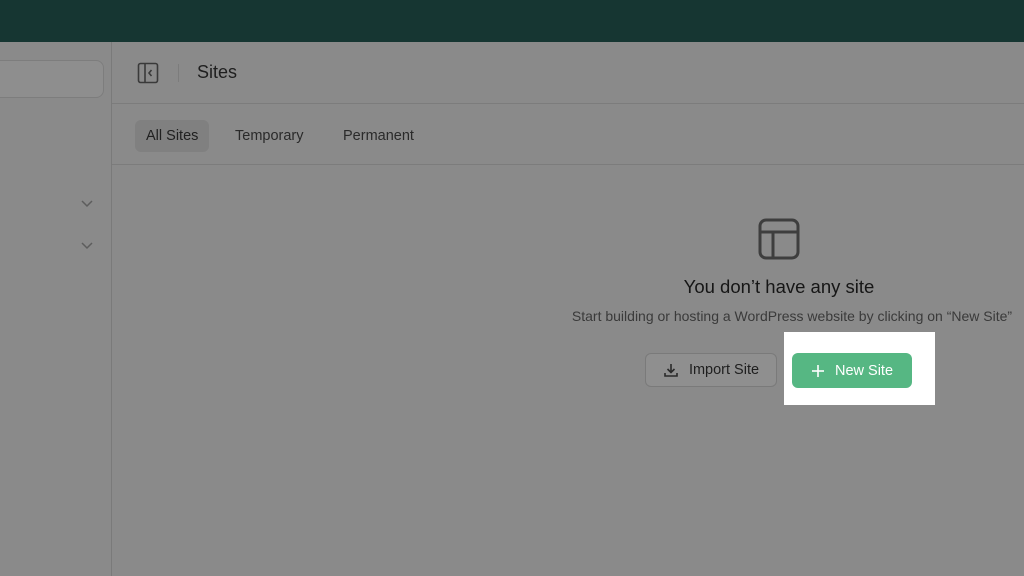 The height and width of the screenshot is (576, 1024). I want to click on import-site-button: Import Site, so click(711, 370).